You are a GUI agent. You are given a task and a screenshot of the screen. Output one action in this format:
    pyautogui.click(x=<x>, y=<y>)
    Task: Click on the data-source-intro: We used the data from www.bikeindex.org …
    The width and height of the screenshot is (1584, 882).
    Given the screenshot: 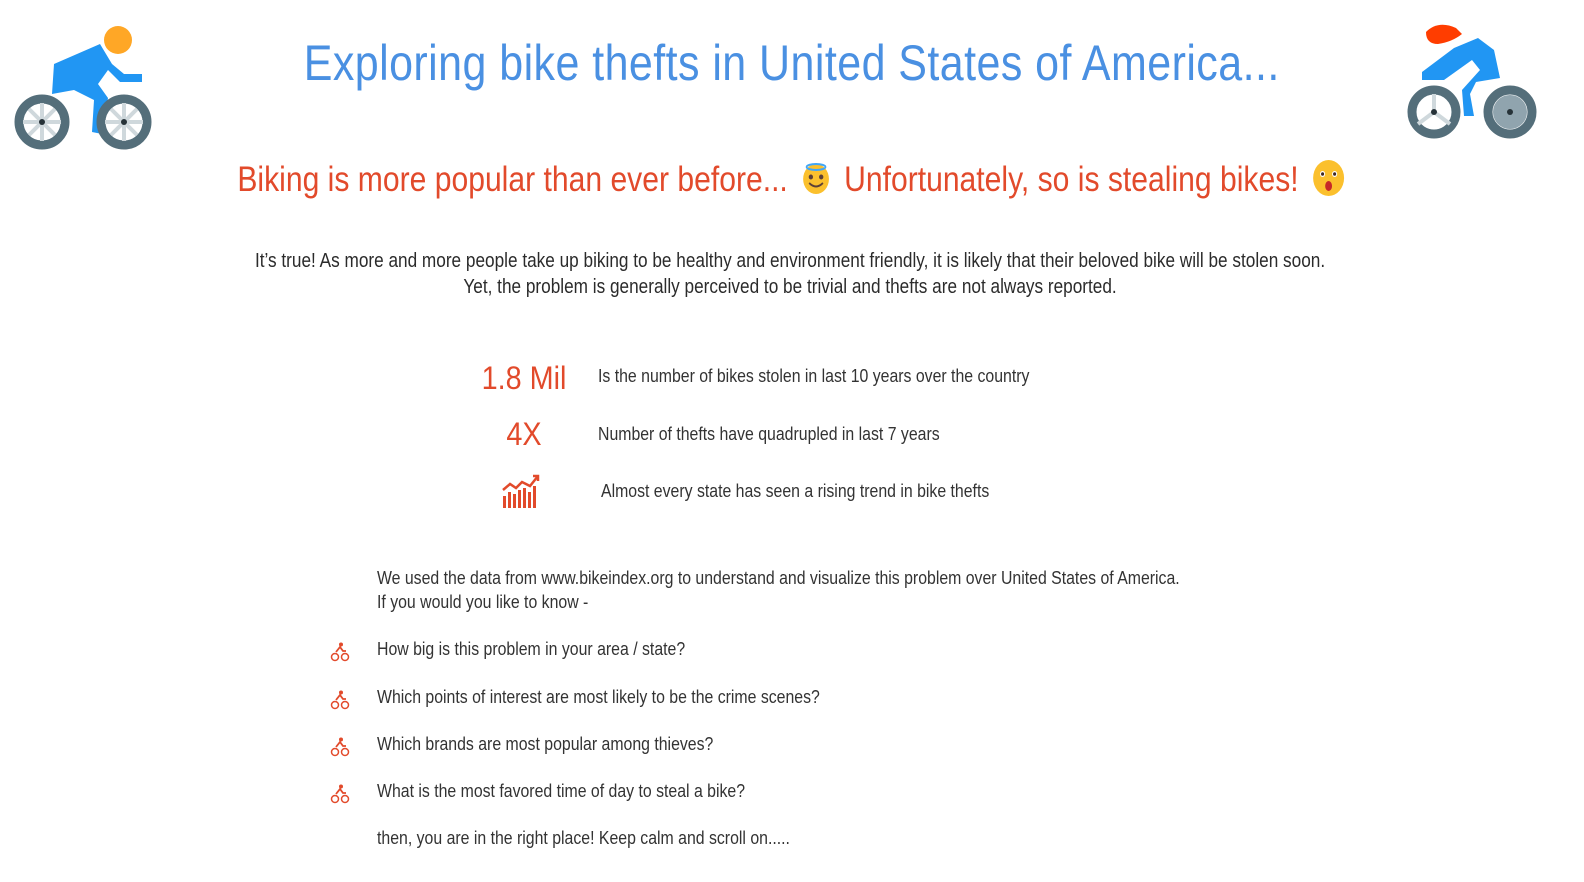 What is the action you would take?
    pyautogui.click(x=778, y=590)
    